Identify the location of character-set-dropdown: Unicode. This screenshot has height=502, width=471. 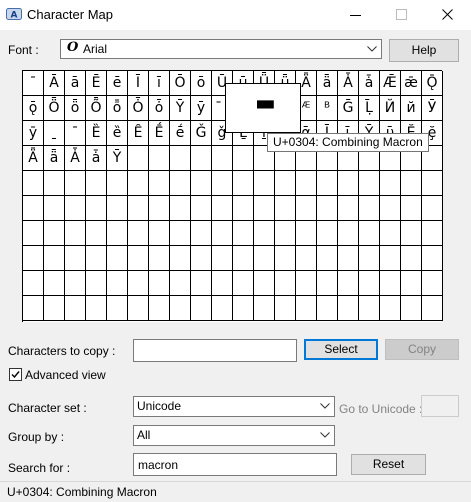
(234, 406).